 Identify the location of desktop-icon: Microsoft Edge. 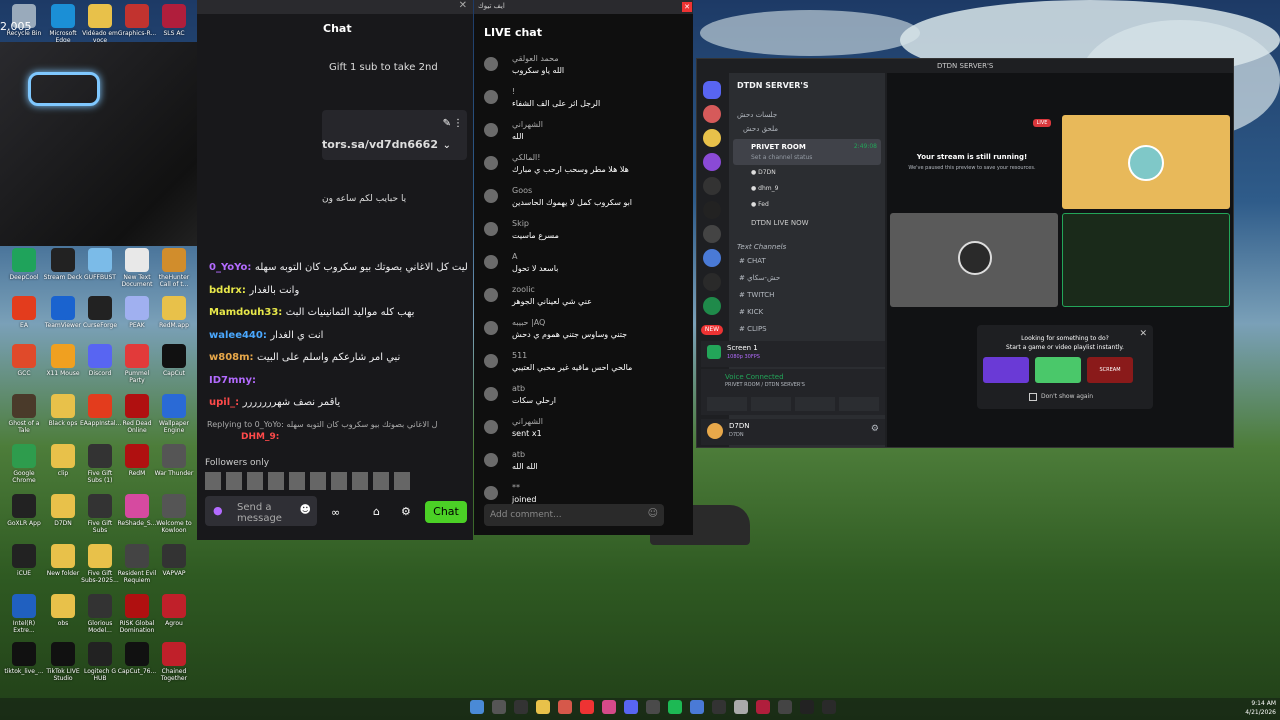
(63, 24).